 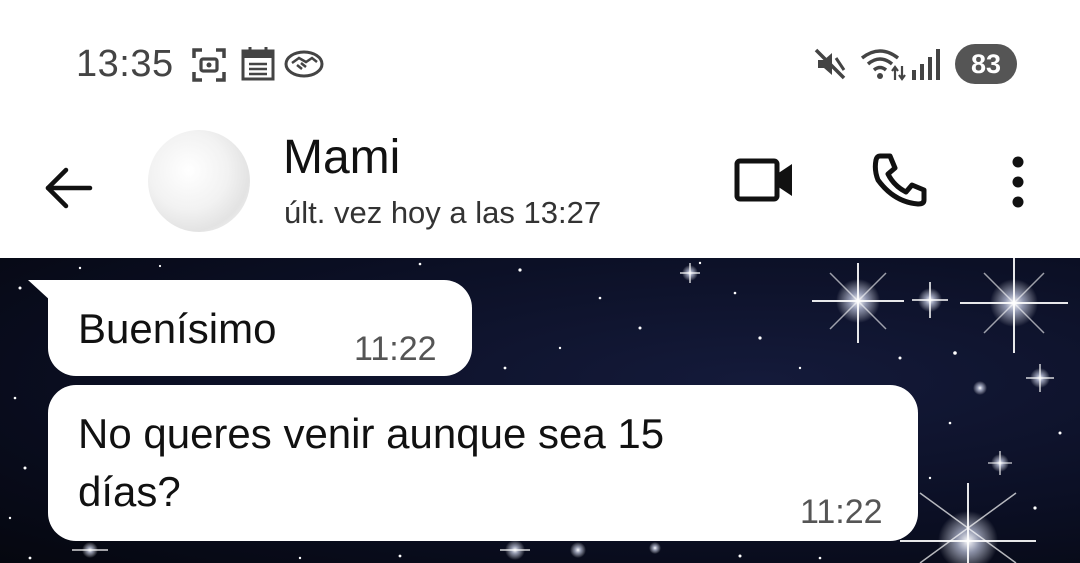 I want to click on wifi-icon, so click(x=883, y=65).